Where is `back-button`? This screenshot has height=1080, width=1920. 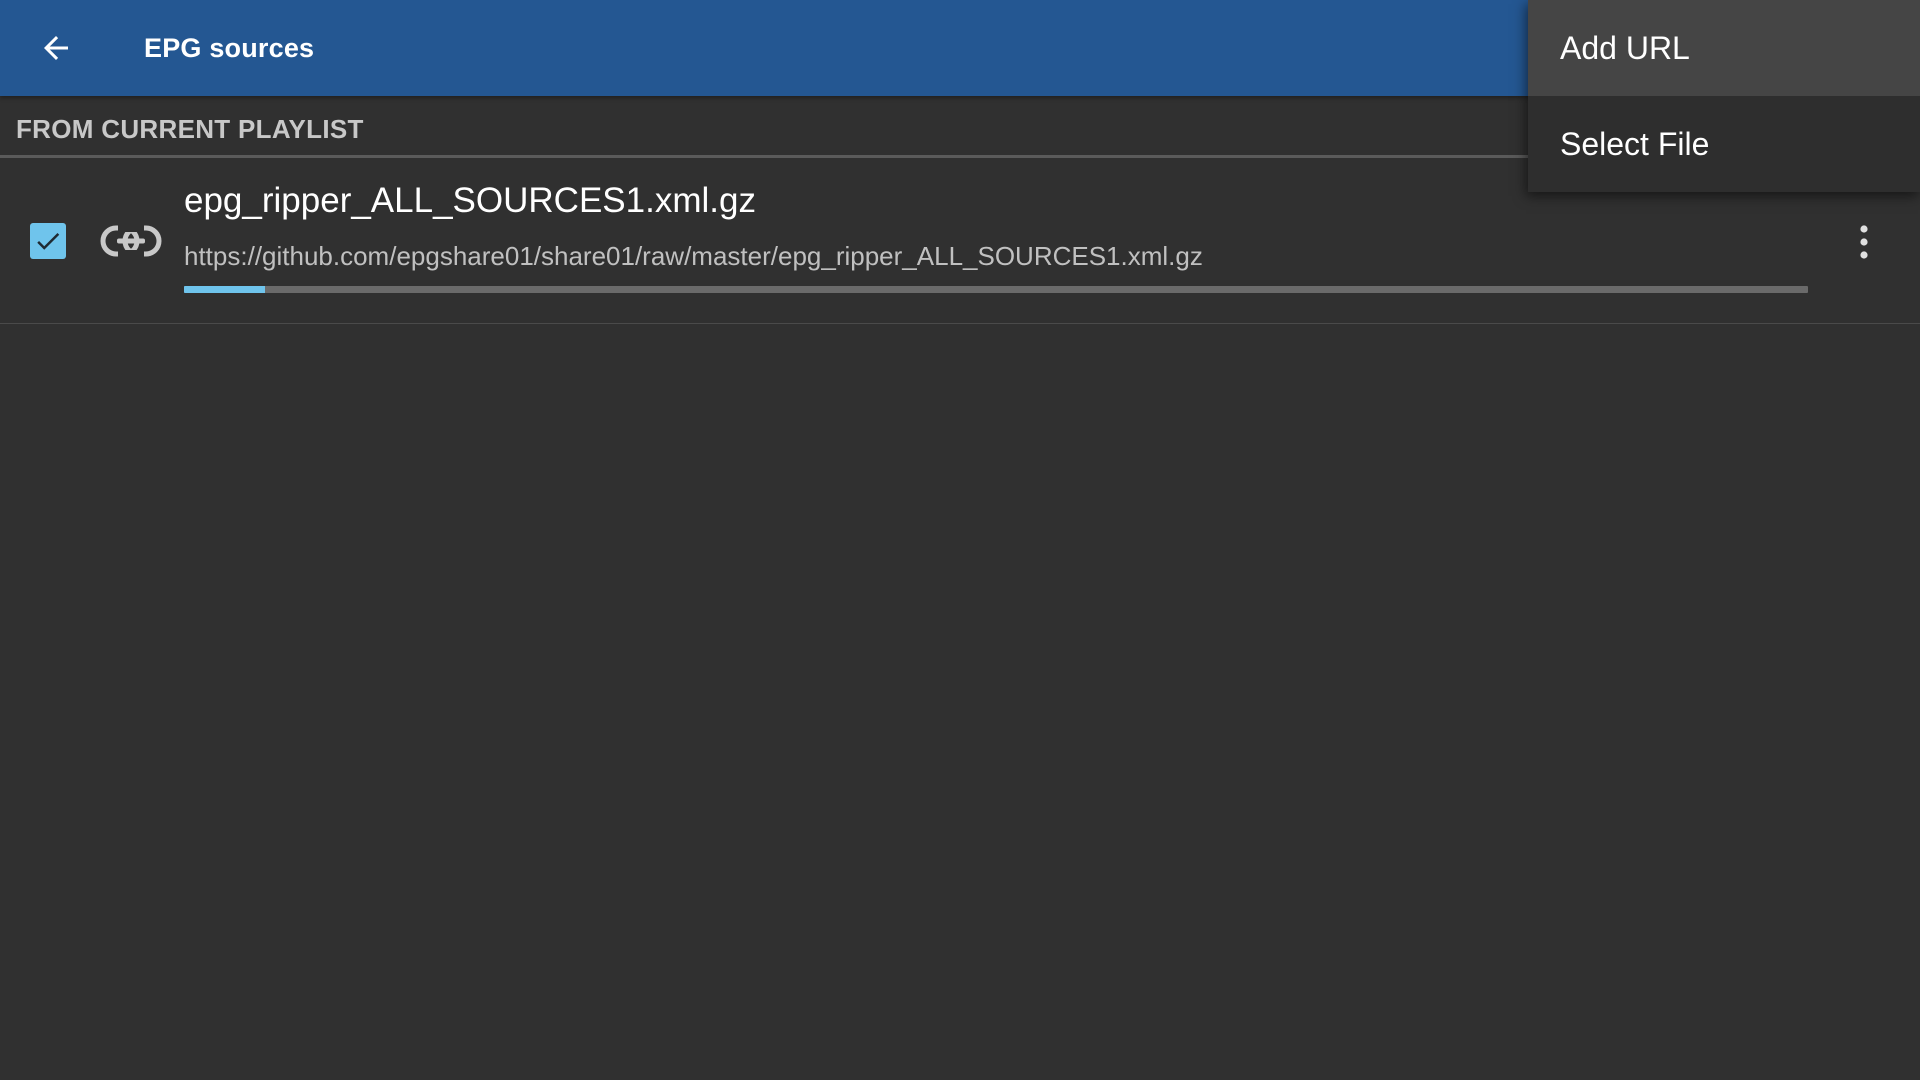
back-button is located at coordinates (56, 48).